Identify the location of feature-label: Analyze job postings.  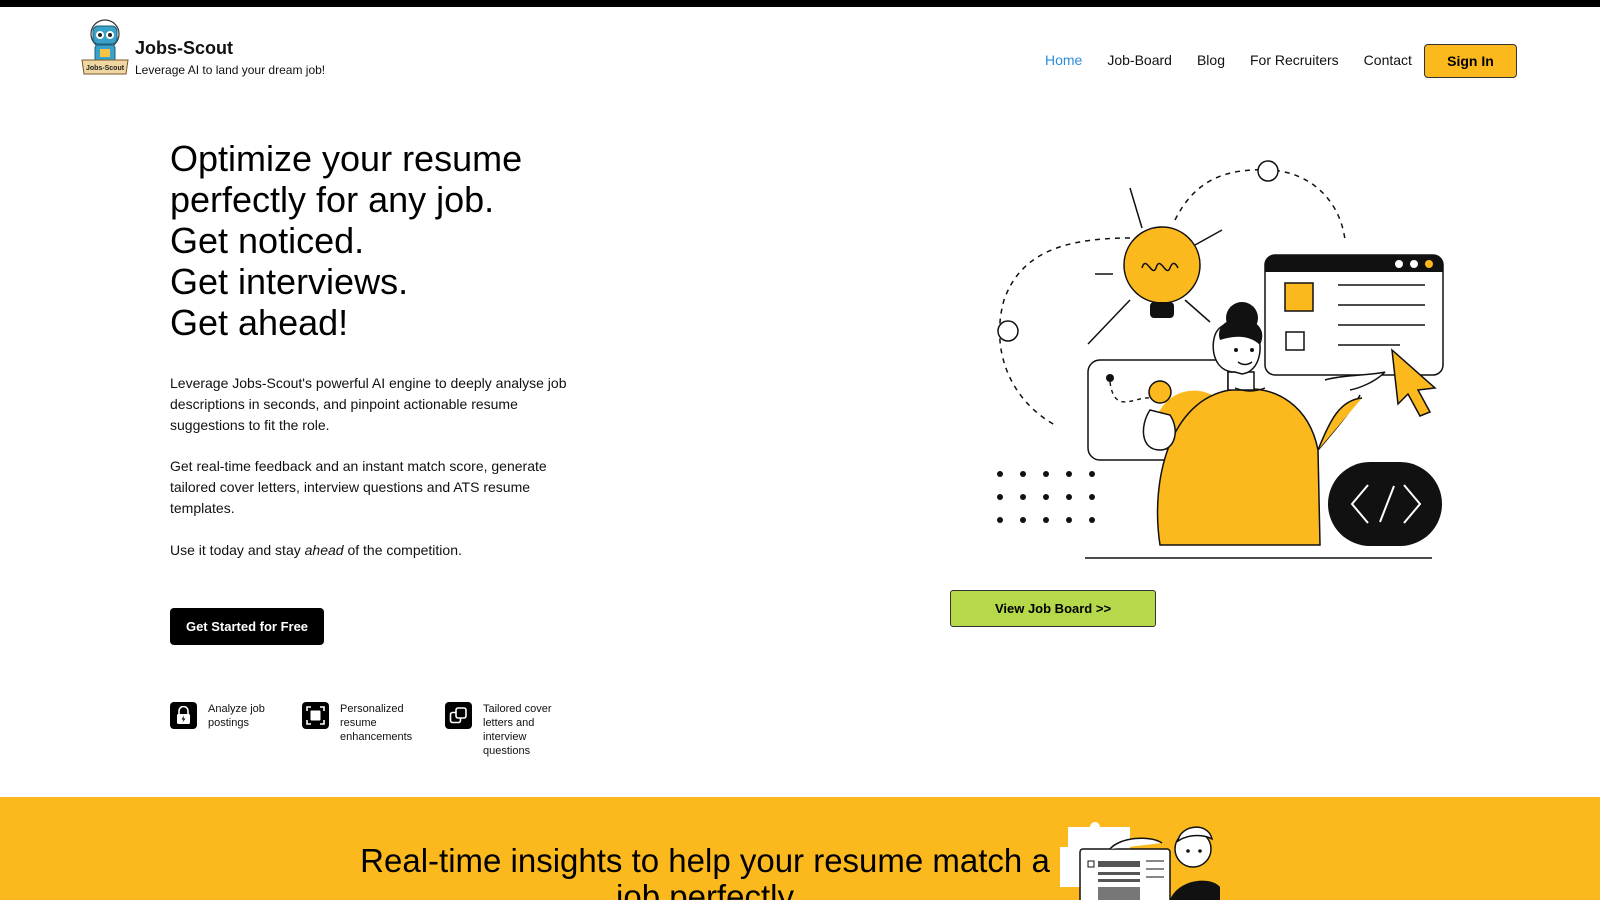
(236, 716).